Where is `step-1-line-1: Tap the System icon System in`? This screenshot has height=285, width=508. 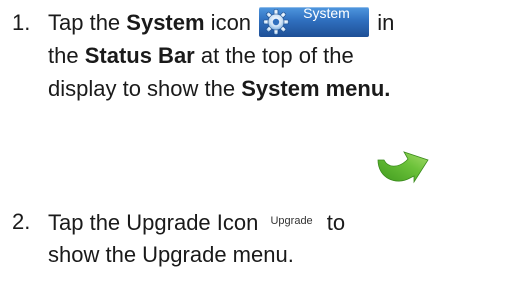 step-1-line-1: Tap the System icon System in is located at coordinates (278, 22).